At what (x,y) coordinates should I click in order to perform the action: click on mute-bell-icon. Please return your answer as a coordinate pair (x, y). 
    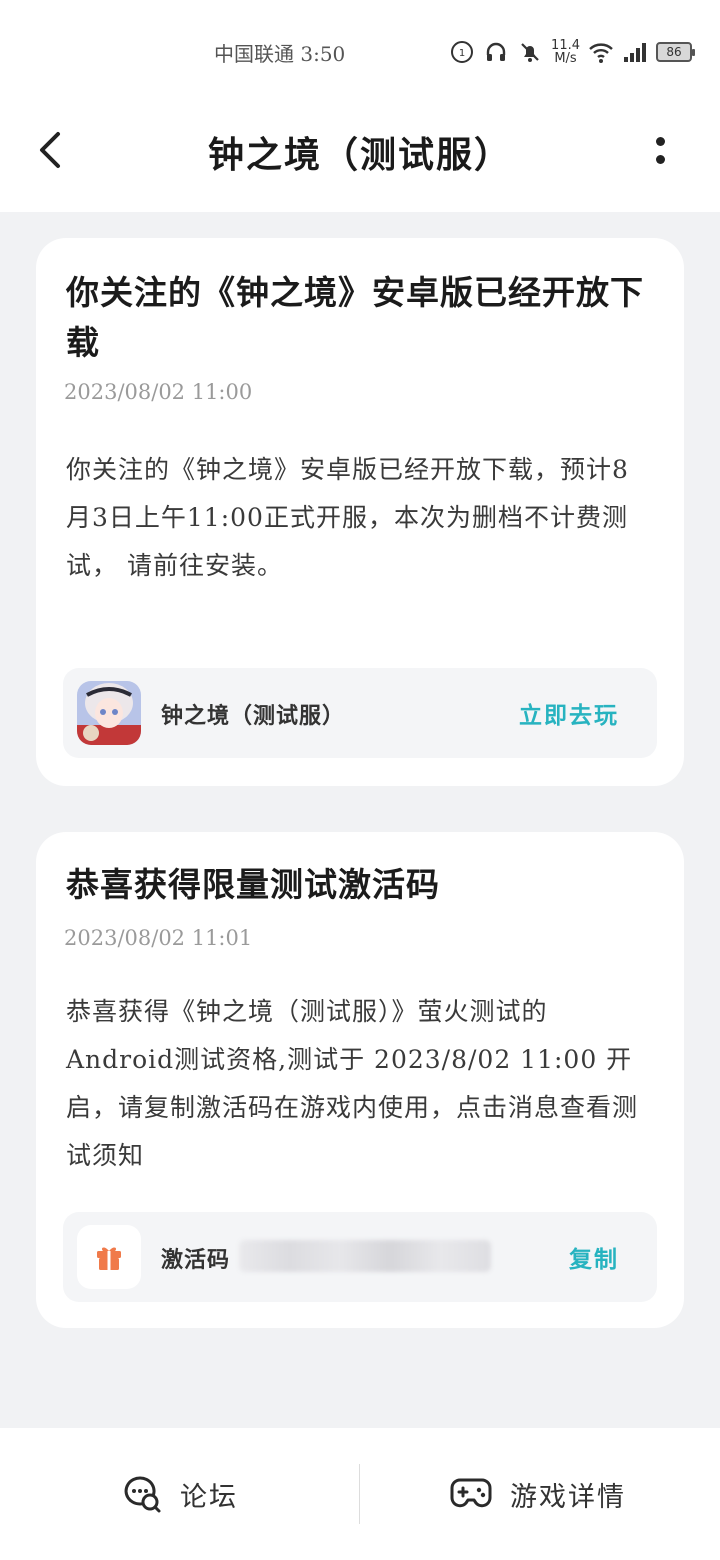
    Looking at the image, I should click on (530, 52).